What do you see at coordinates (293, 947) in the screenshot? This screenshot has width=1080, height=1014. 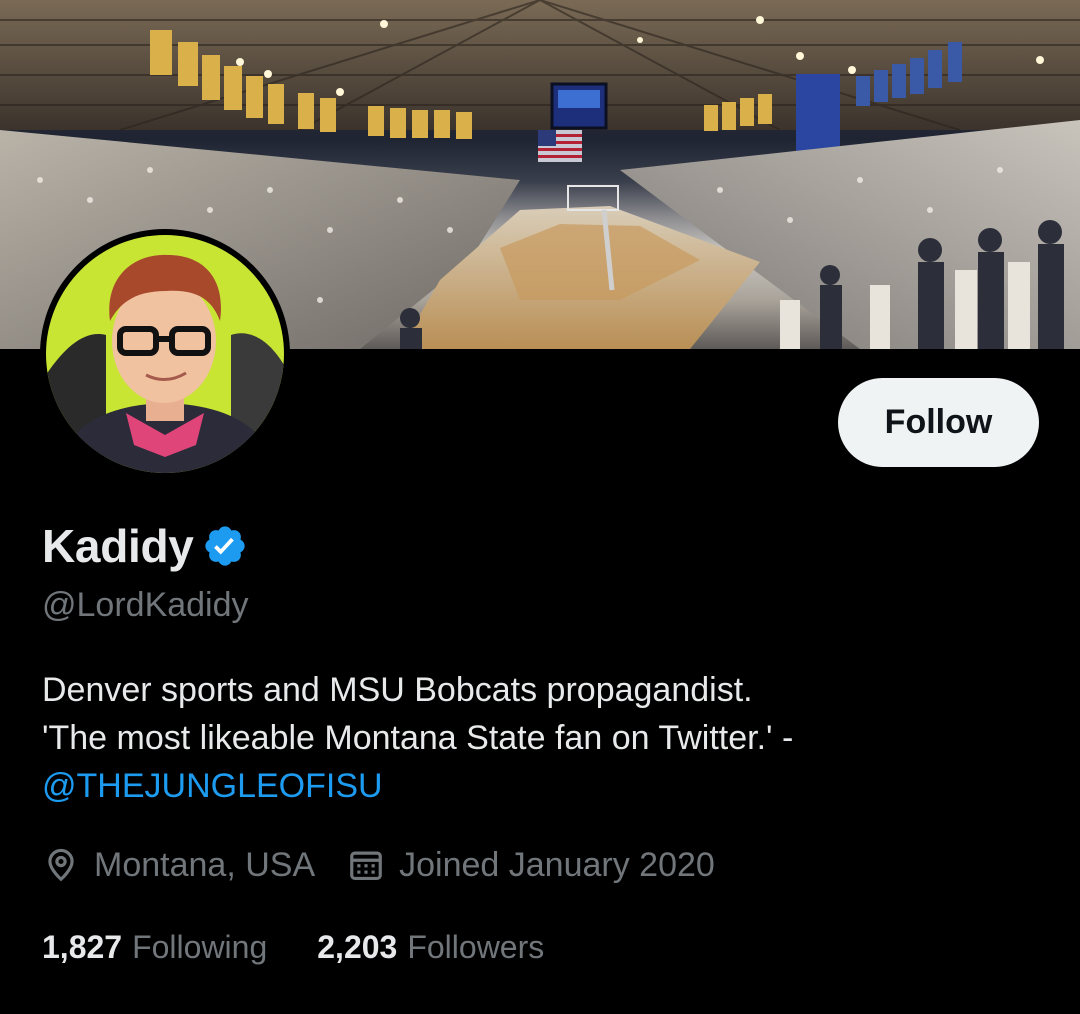 I see `profile-stats: 1,827 Following 2,203 Followers` at bounding box center [293, 947].